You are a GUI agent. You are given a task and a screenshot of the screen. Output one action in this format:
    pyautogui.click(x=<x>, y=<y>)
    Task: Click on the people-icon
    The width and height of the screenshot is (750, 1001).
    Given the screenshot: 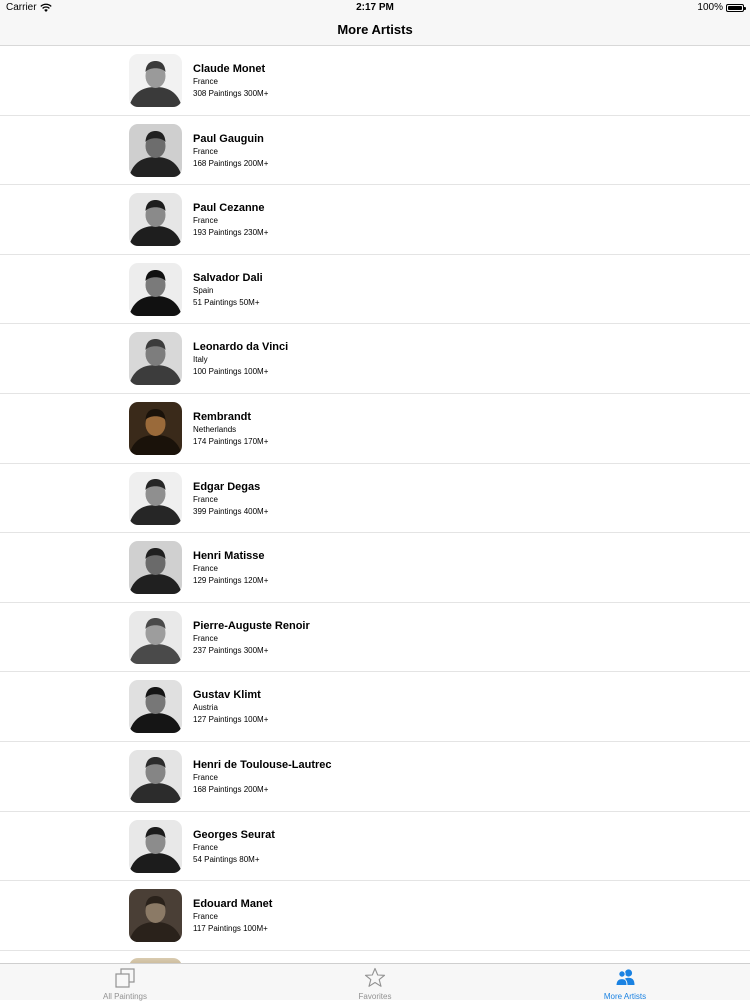 What is the action you would take?
    pyautogui.click(x=625, y=977)
    